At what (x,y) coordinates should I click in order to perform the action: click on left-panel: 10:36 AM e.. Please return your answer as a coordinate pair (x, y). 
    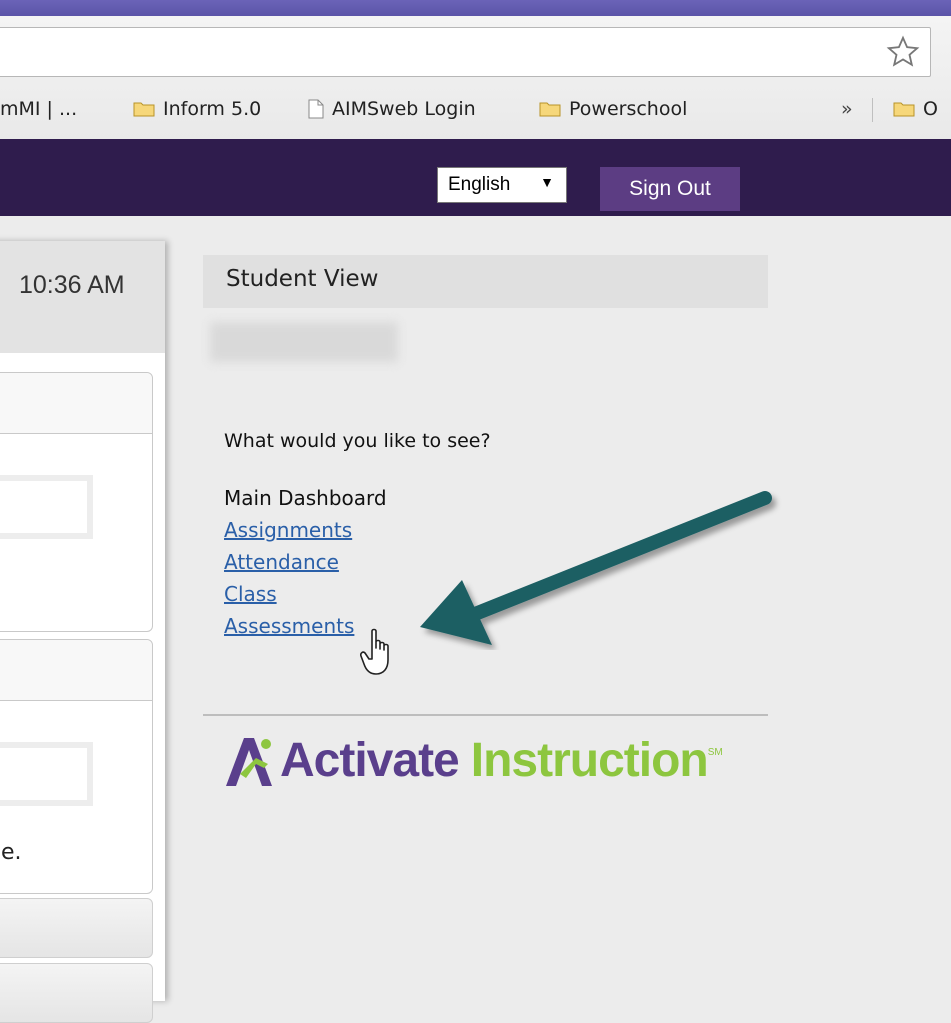
    Looking at the image, I should click on (82, 632).